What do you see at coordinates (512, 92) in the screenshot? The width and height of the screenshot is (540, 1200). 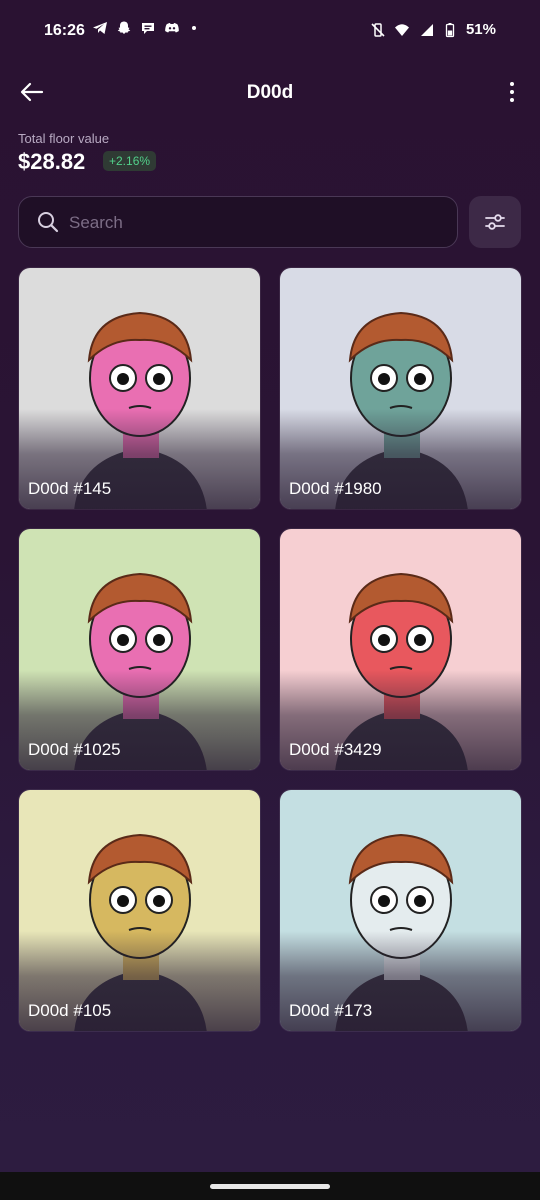 I see `more-options-icon` at bounding box center [512, 92].